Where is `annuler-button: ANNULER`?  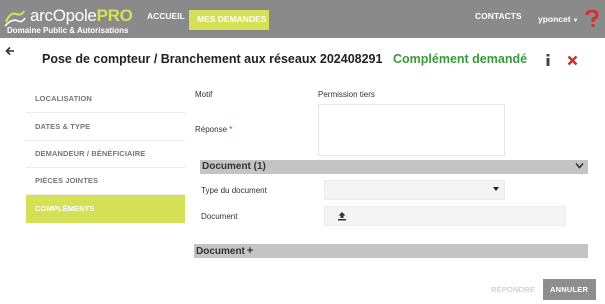
annuler-button: ANNULER is located at coordinates (569, 289).